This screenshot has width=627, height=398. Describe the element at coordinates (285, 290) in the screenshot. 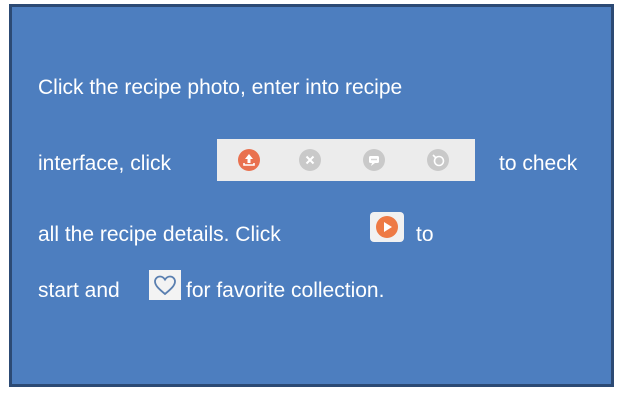

I see `instruction-line-4-end: for favorite collection.` at that location.